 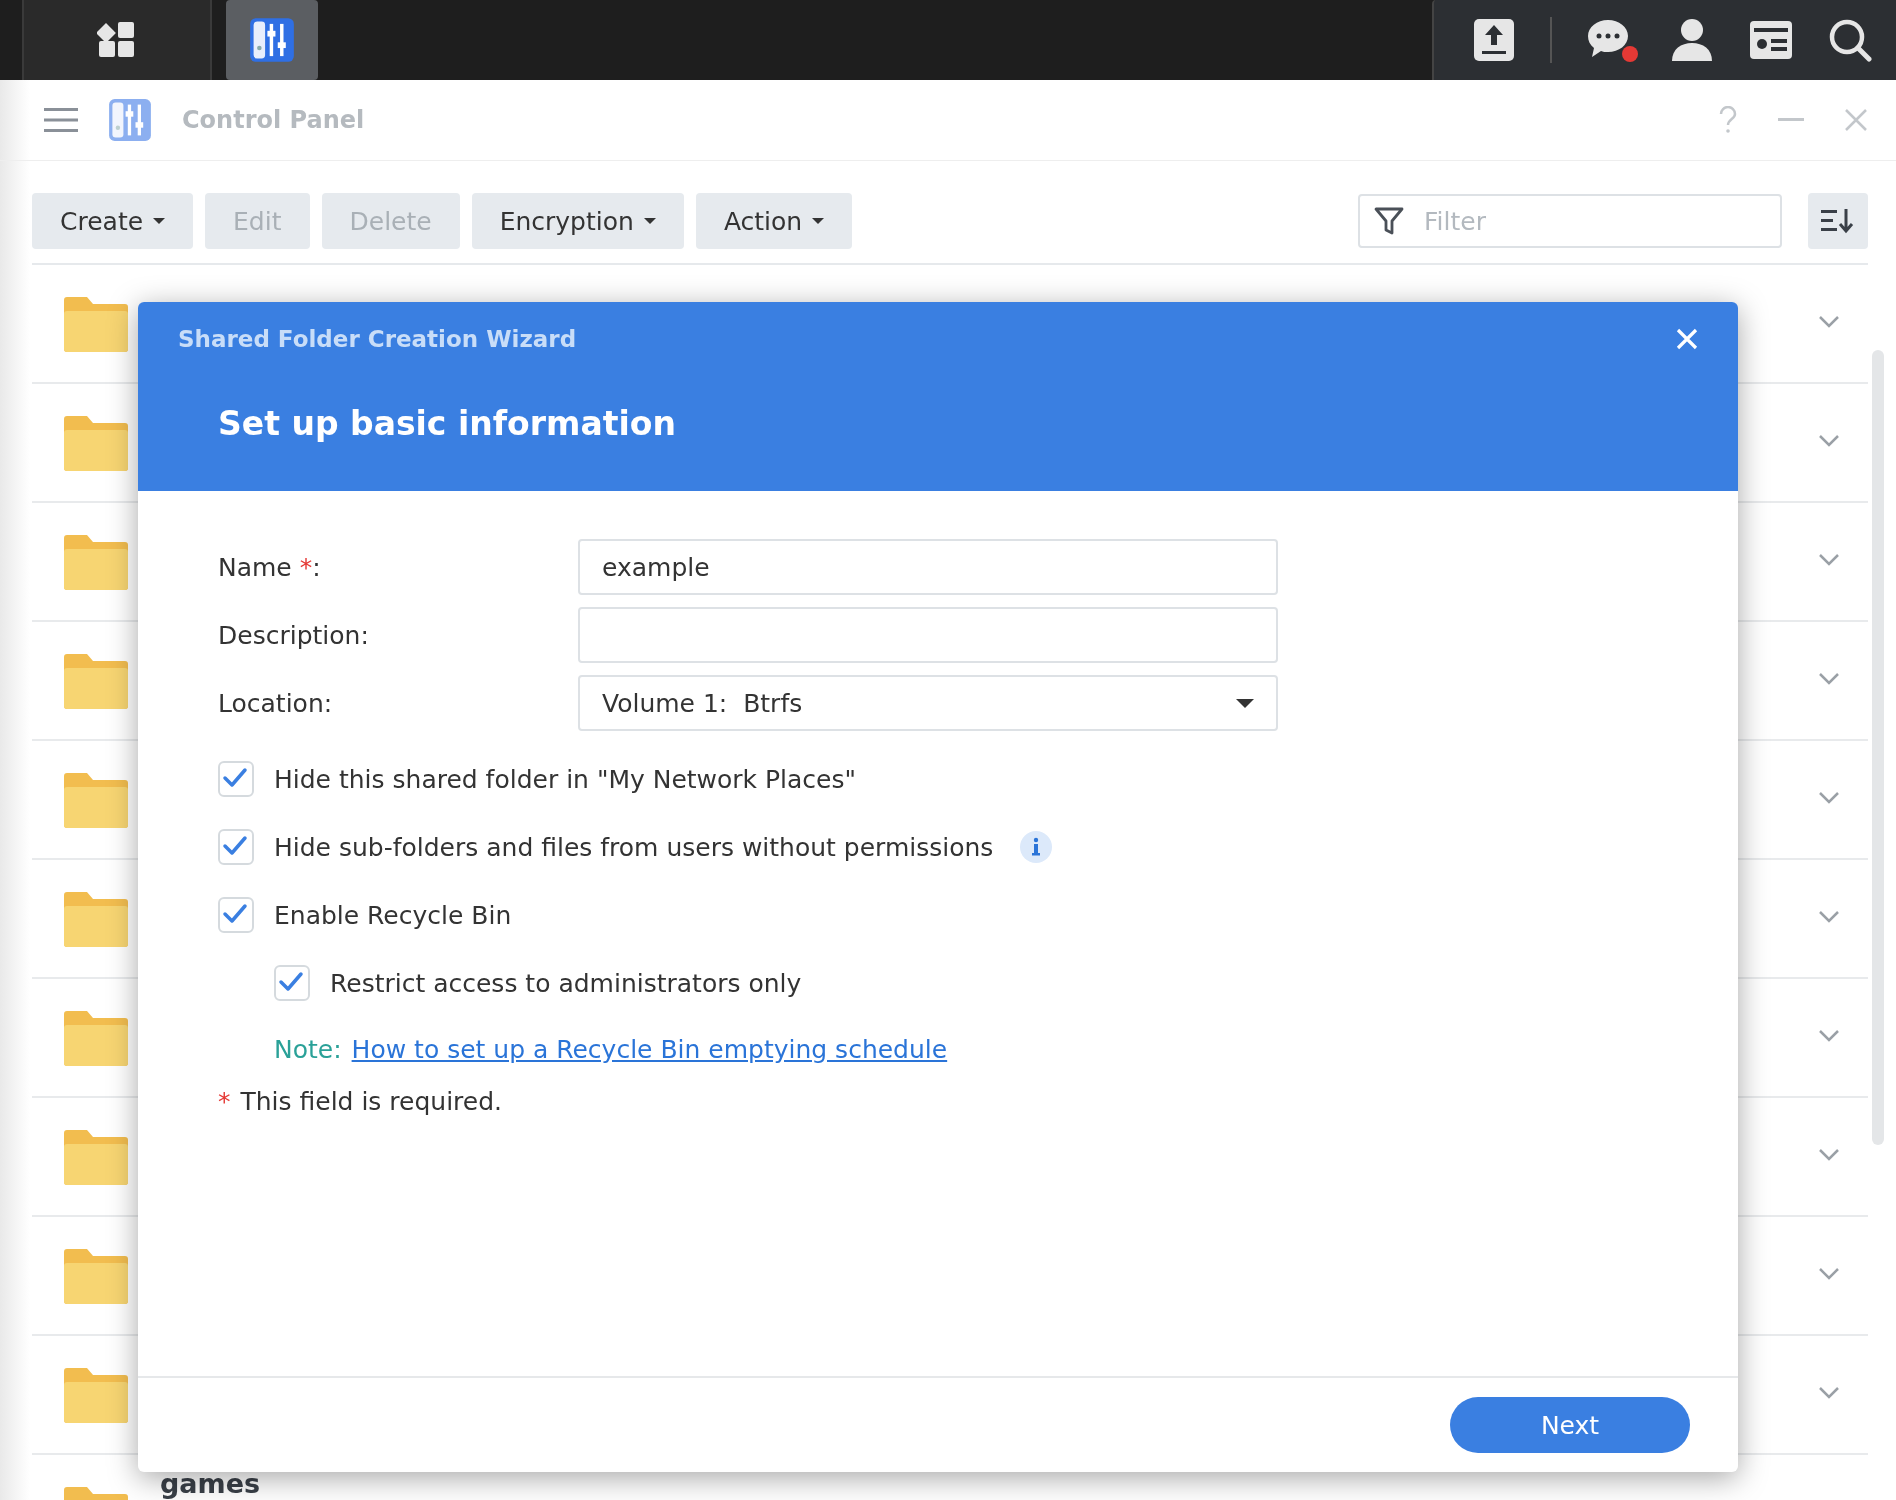 What do you see at coordinates (1791, 120) in the screenshot?
I see `minimize-icon` at bounding box center [1791, 120].